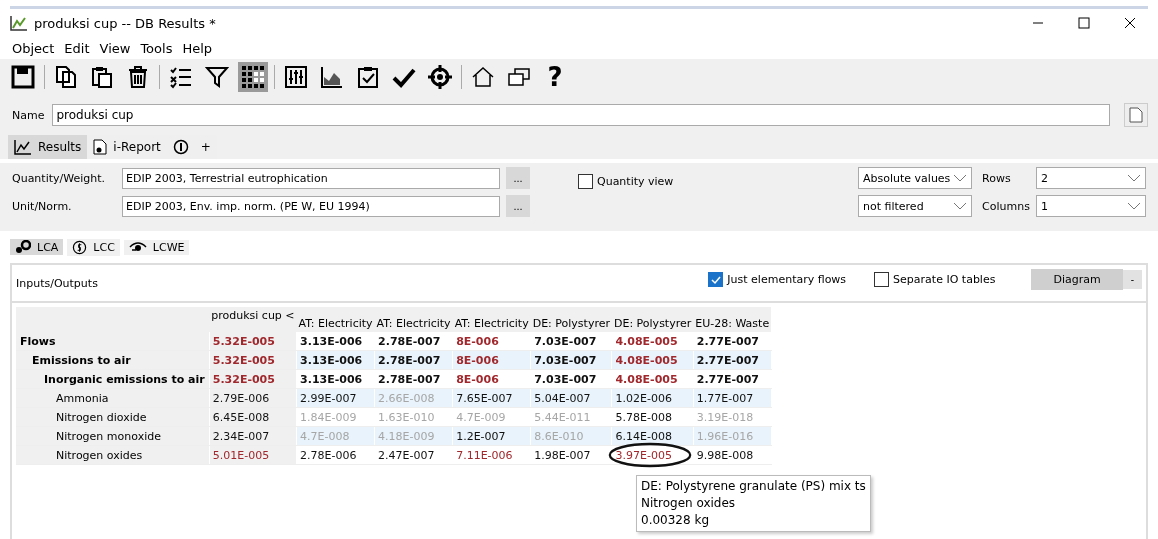 This screenshot has height=539, width=1158. What do you see at coordinates (1005, 206) in the screenshot?
I see `field-label: Columns` at bounding box center [1005, 206].